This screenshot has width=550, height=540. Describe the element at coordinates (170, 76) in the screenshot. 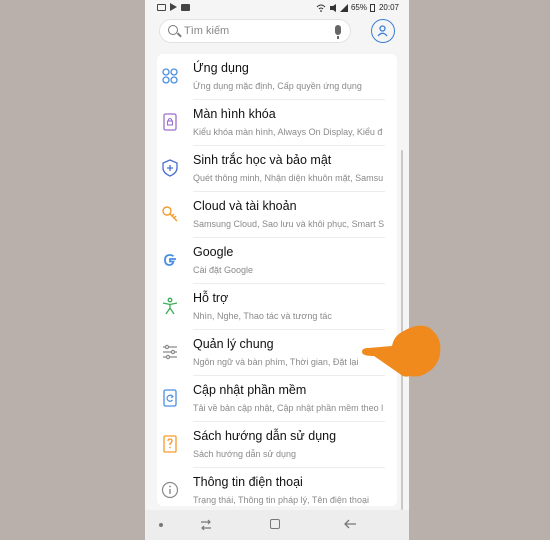

I see `apps-icon` at that location.